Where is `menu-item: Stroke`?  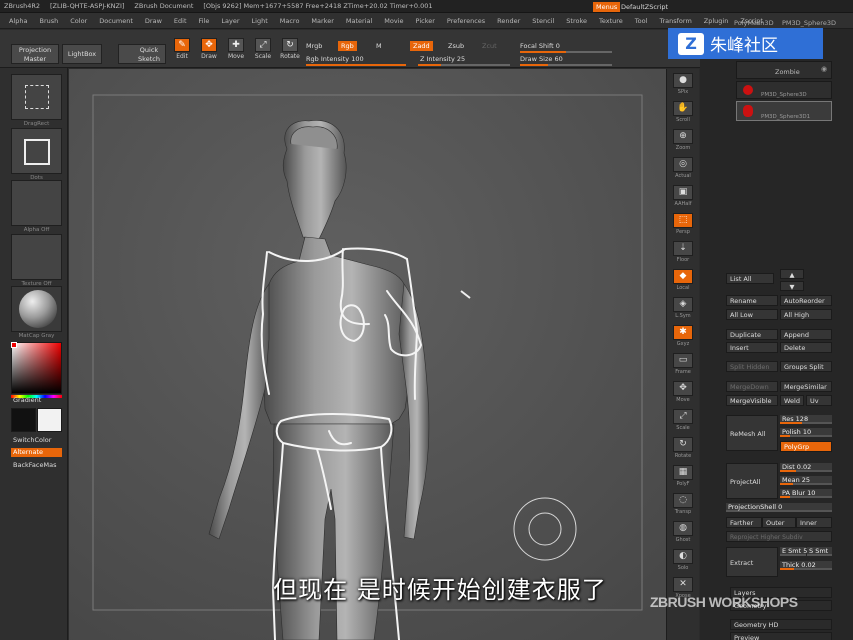 menu-item: Stroke is located at coordinates (576, 21).